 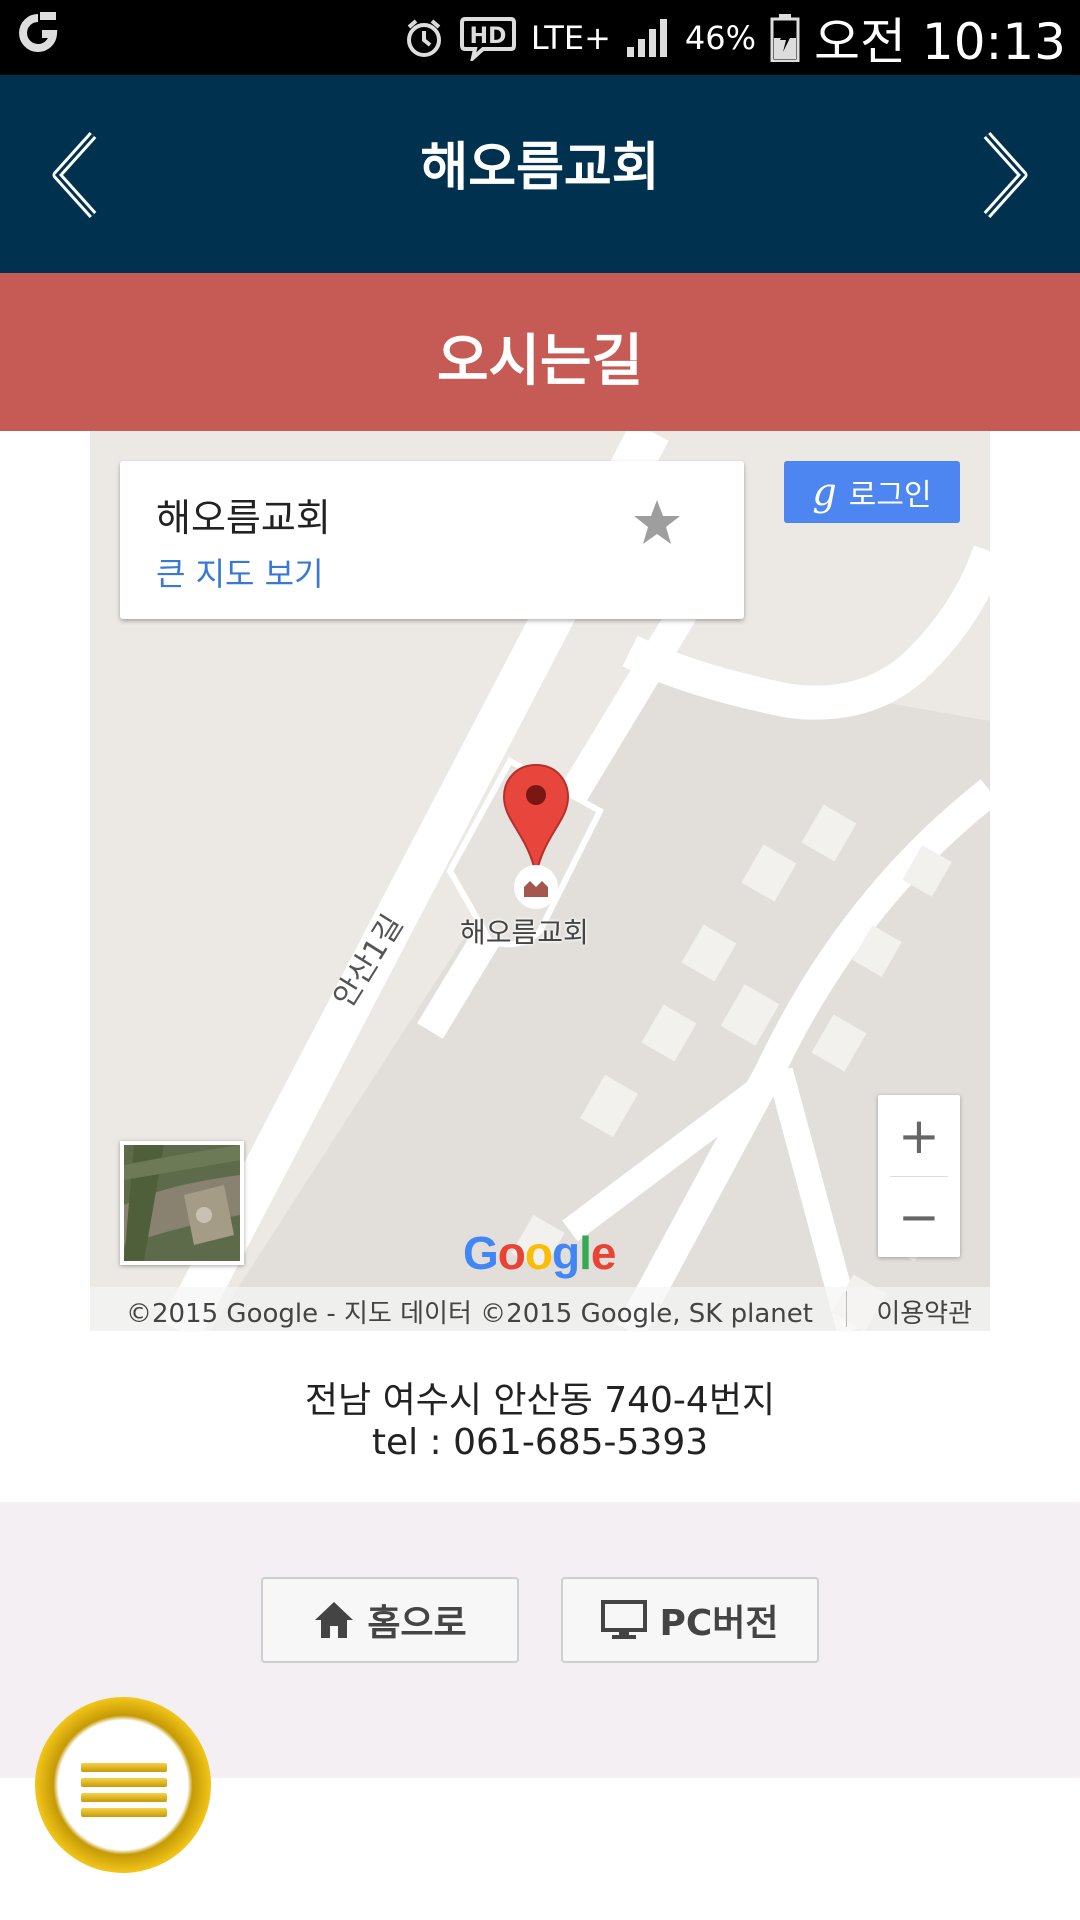 I want to click on section-title: 오시는길, so click(x=540, y=361).